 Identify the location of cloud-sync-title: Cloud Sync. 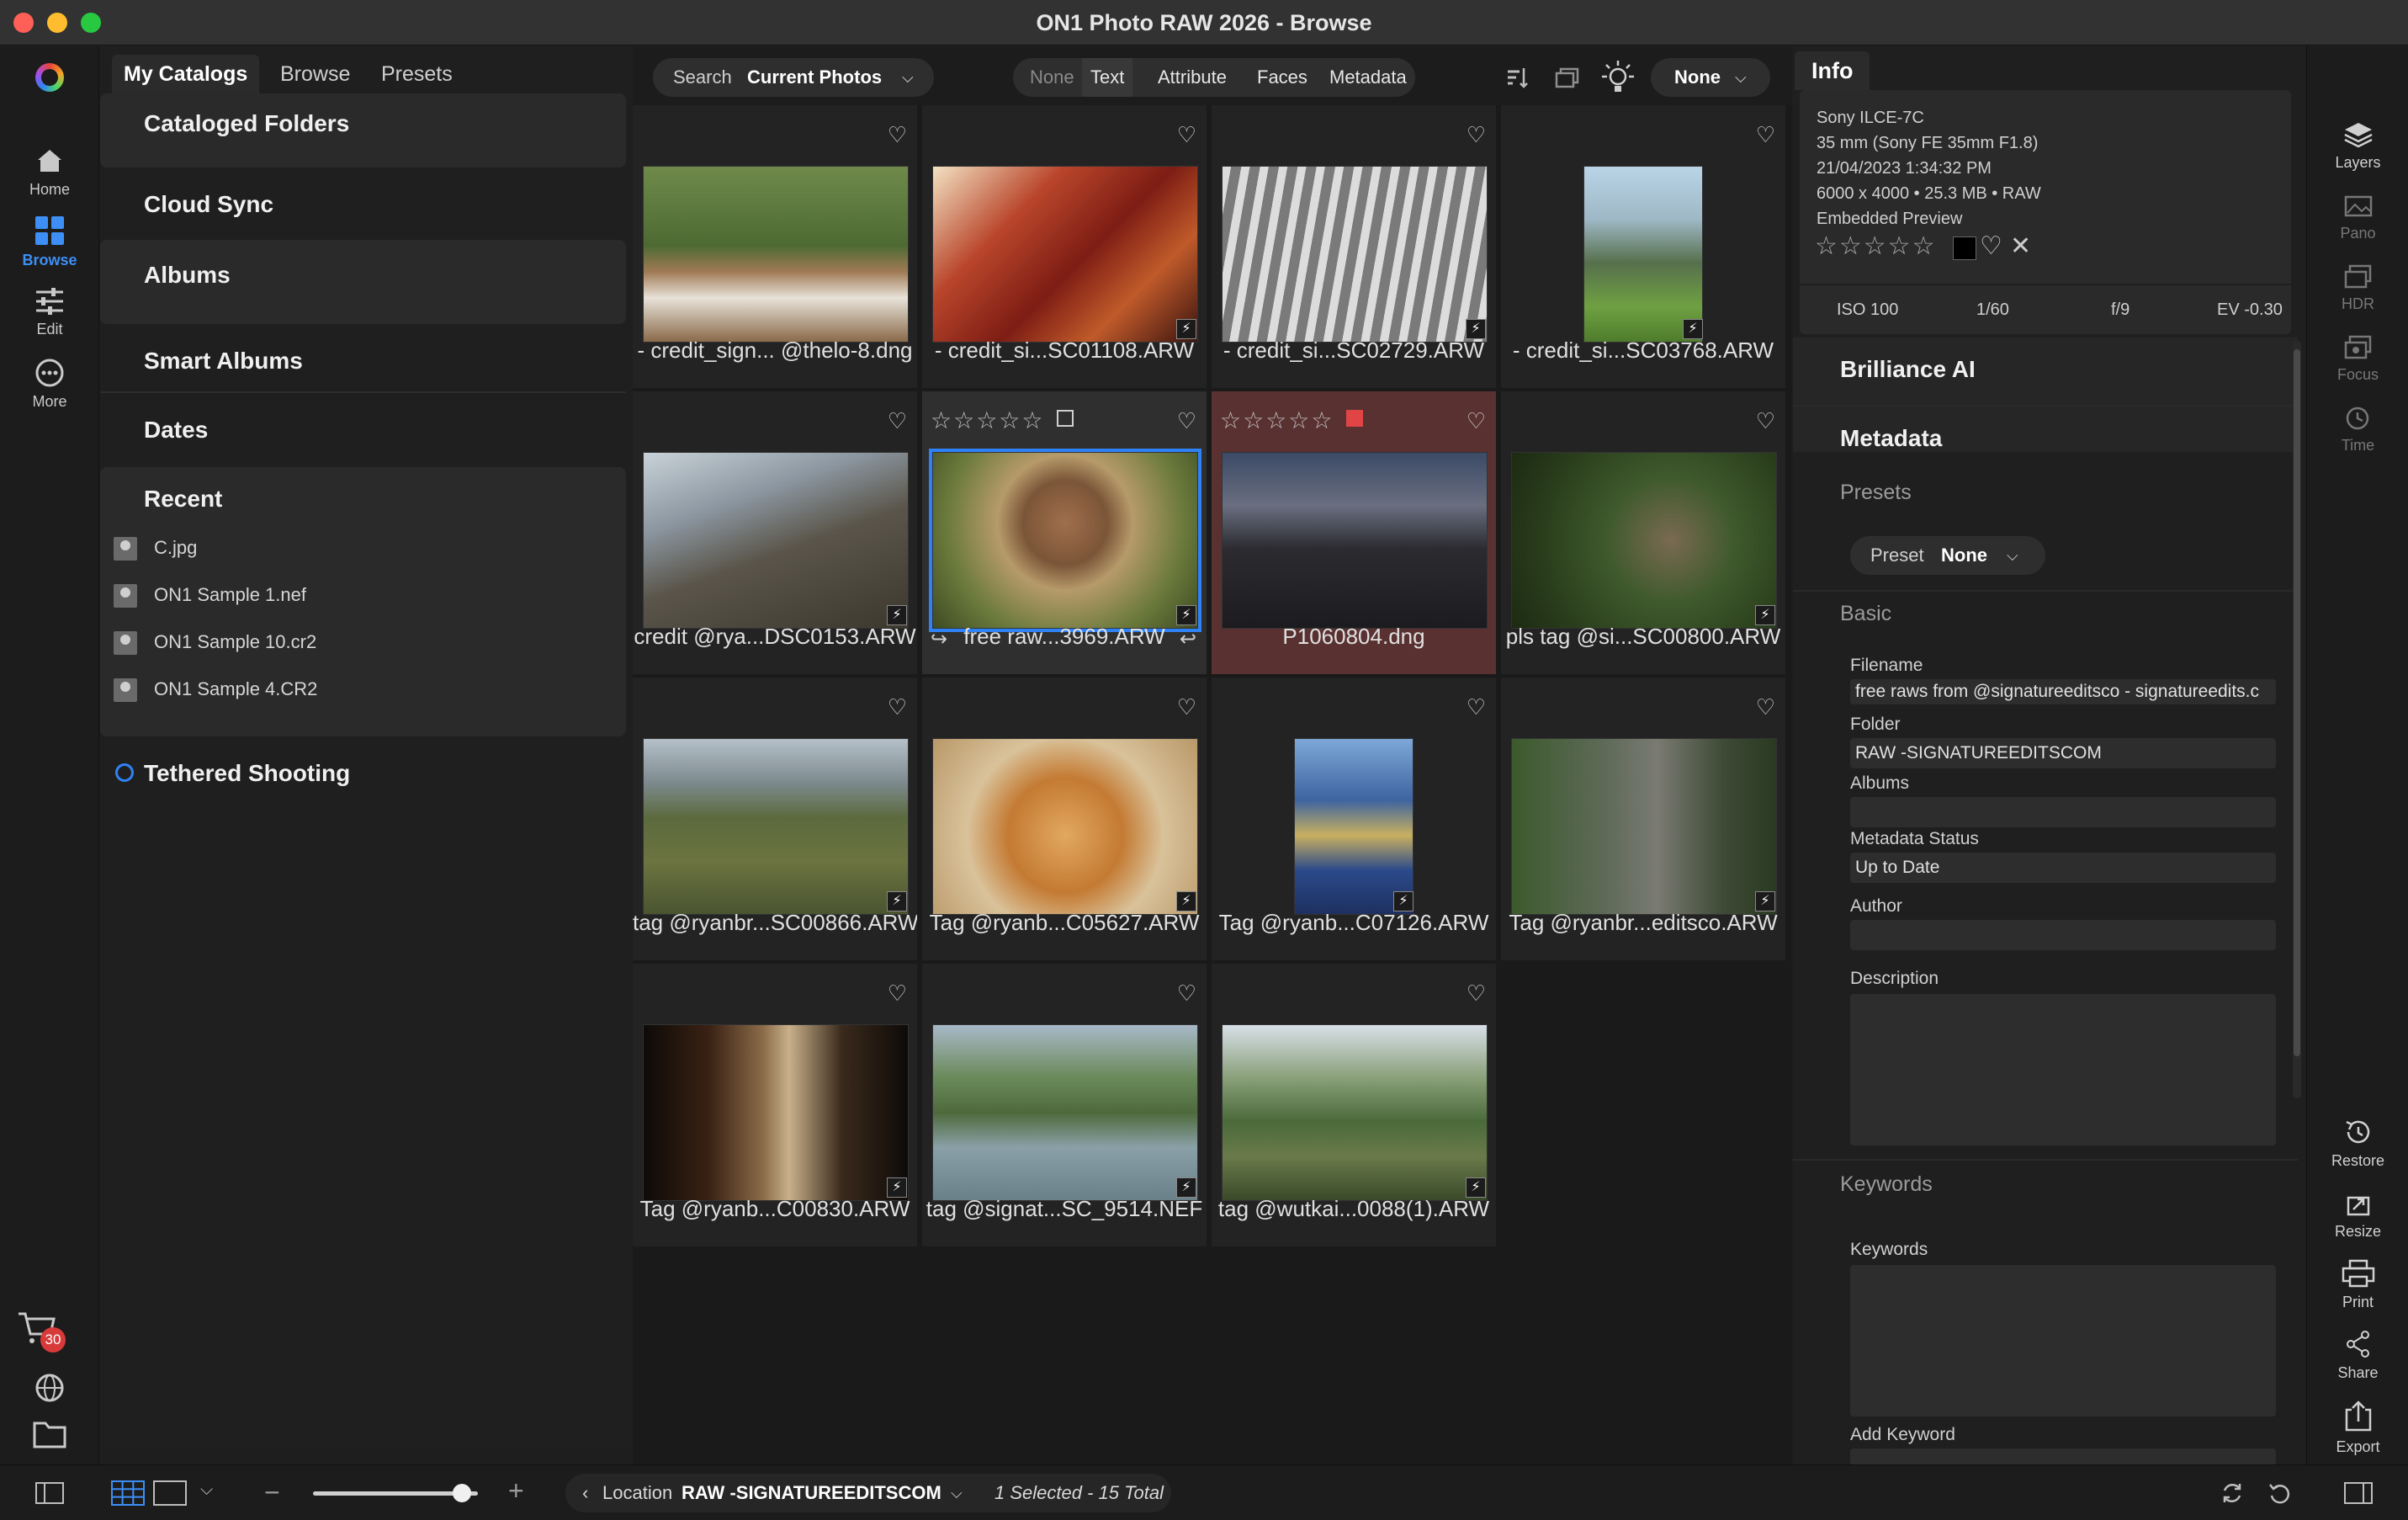
(363, 204).